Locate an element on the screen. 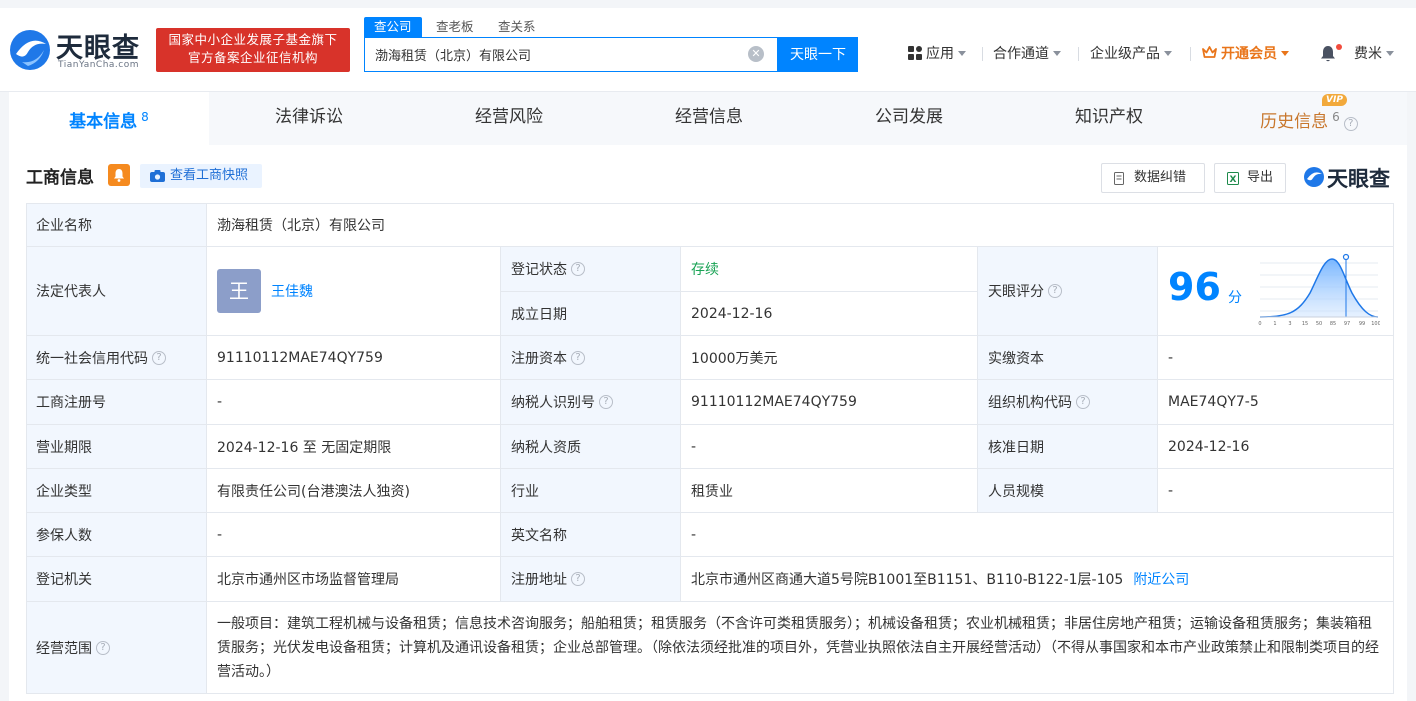 The height and width of the screenshot is (701, 1416). tab-operation: 经营信息 is located at coordinates (709, 118).